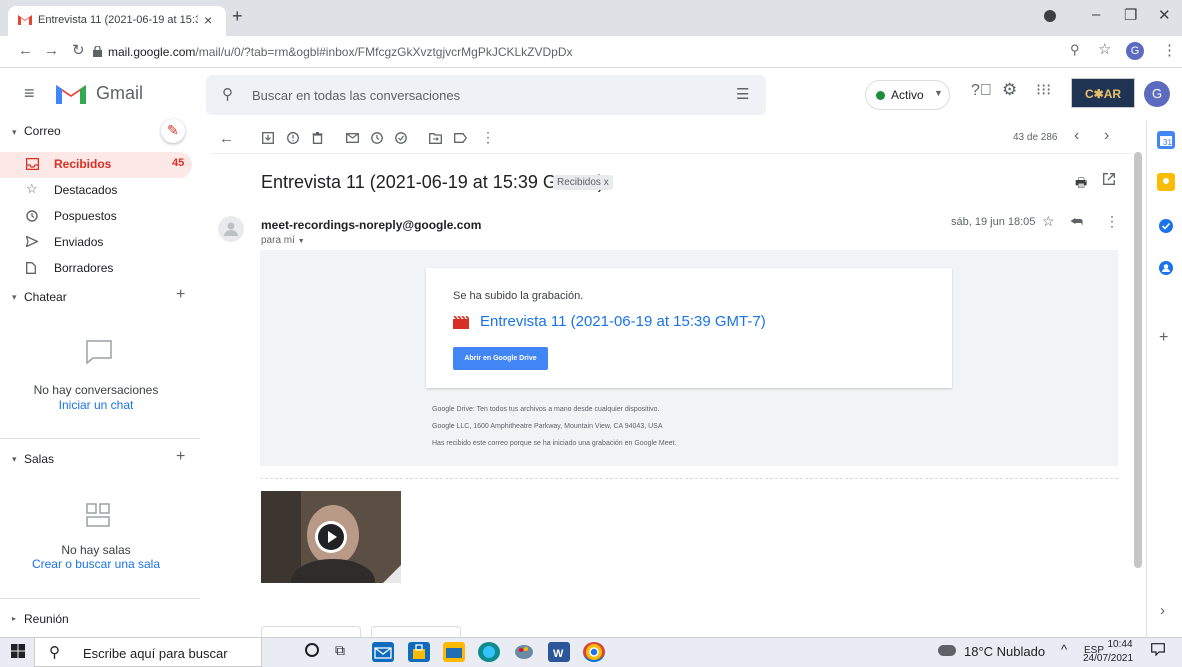  What do you see at coordinates (283, 240) in the screenshot?
I see `recipient-dropdown: para mí ▼` at bounding box center [283, 240].